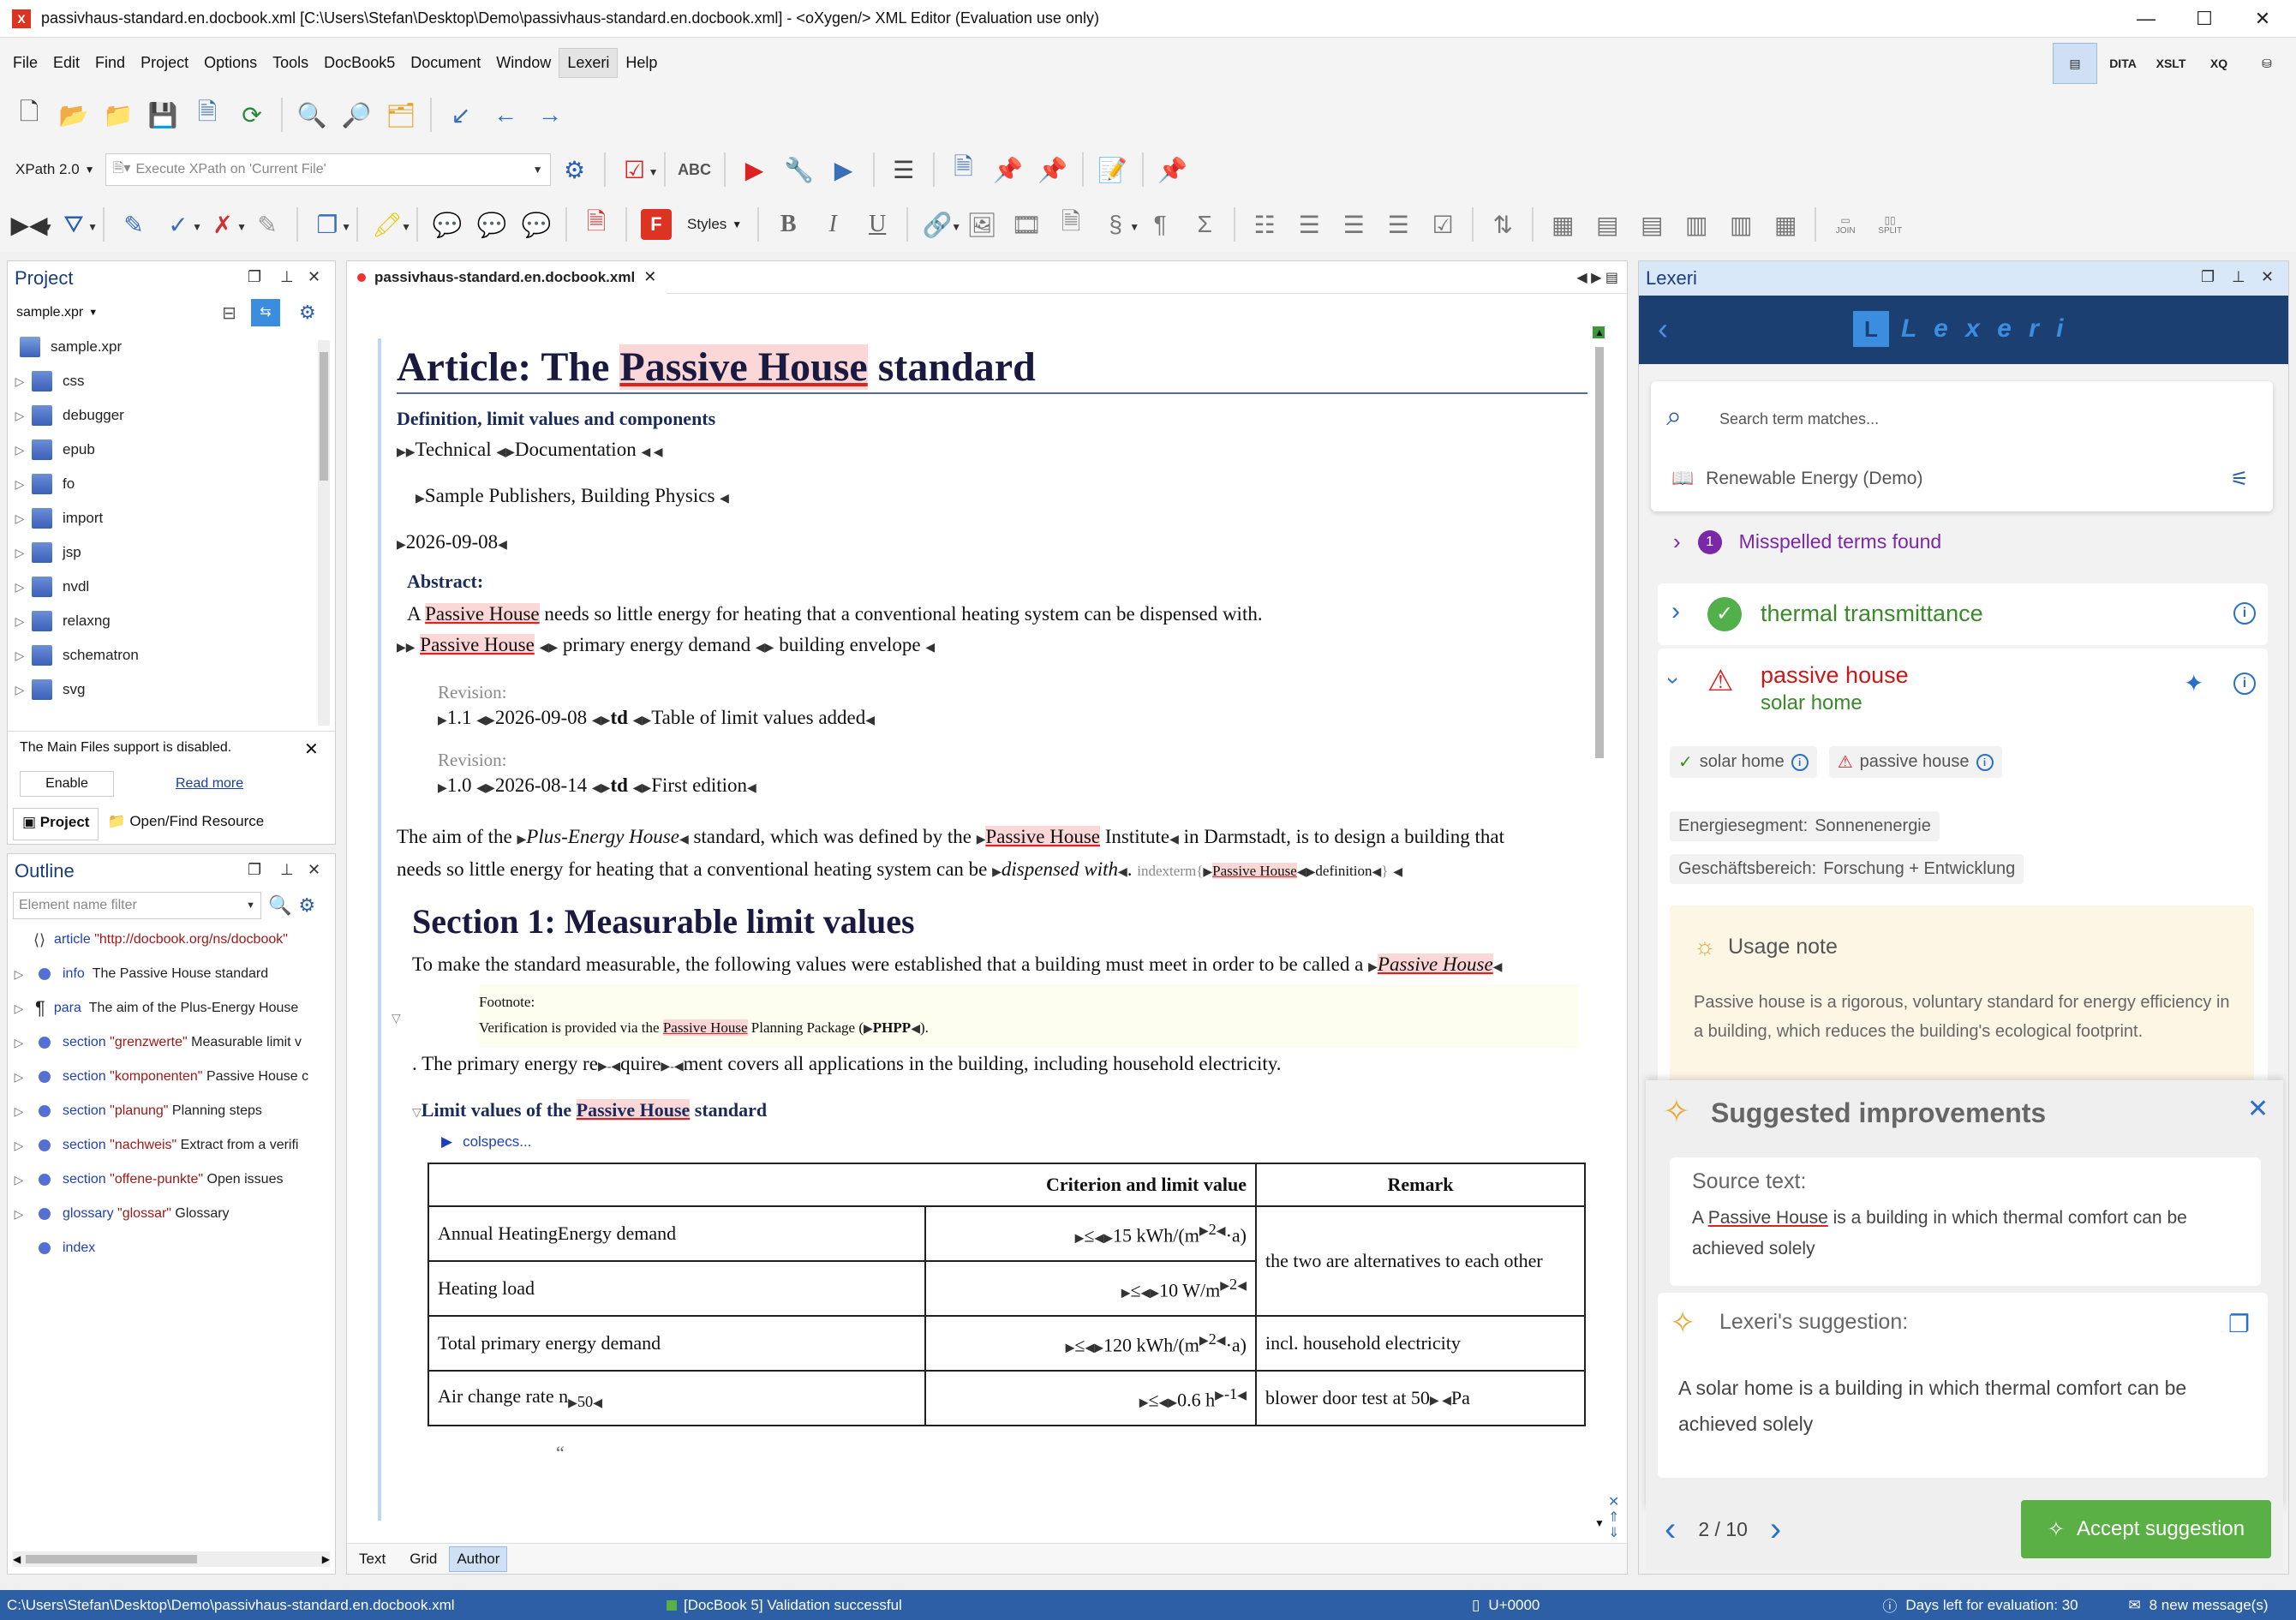 The height and width of the screenshot is (1620, 2296). What do you see at coordinates (171, 690) in the screenshot?
I see `tree-item: ▷ svg` at bounding box center [171, 690].